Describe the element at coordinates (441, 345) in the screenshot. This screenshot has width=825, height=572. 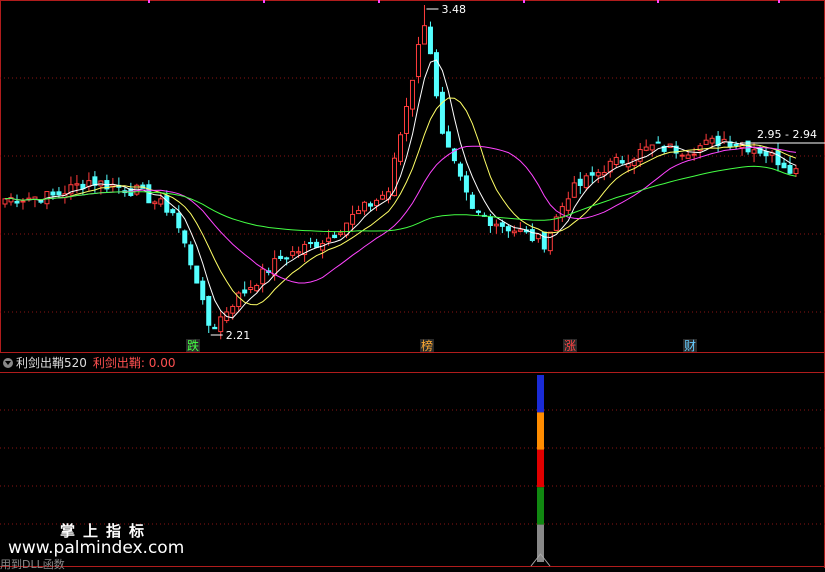
I see `event-markers: 跌榜涨财` at that location.